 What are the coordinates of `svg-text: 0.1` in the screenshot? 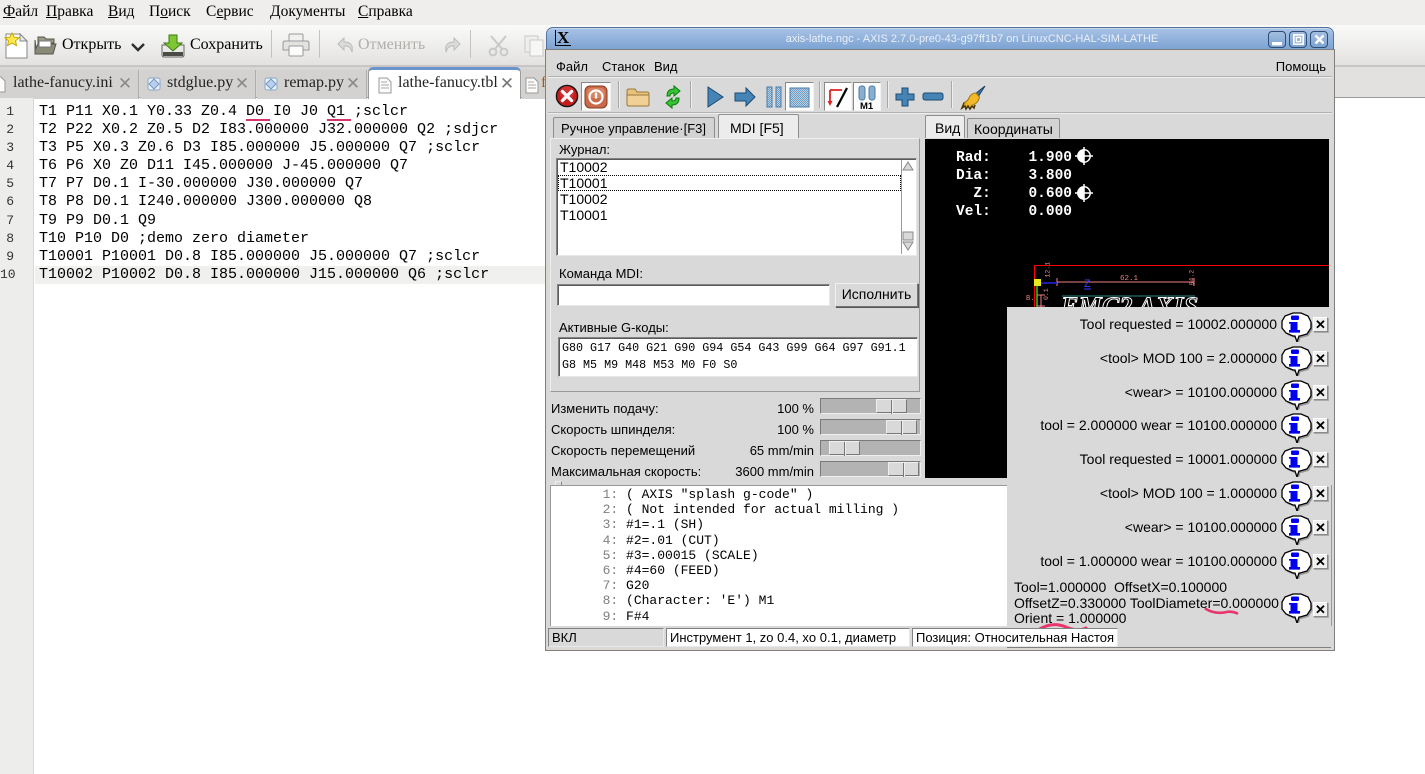 It's located at (1046, 294).